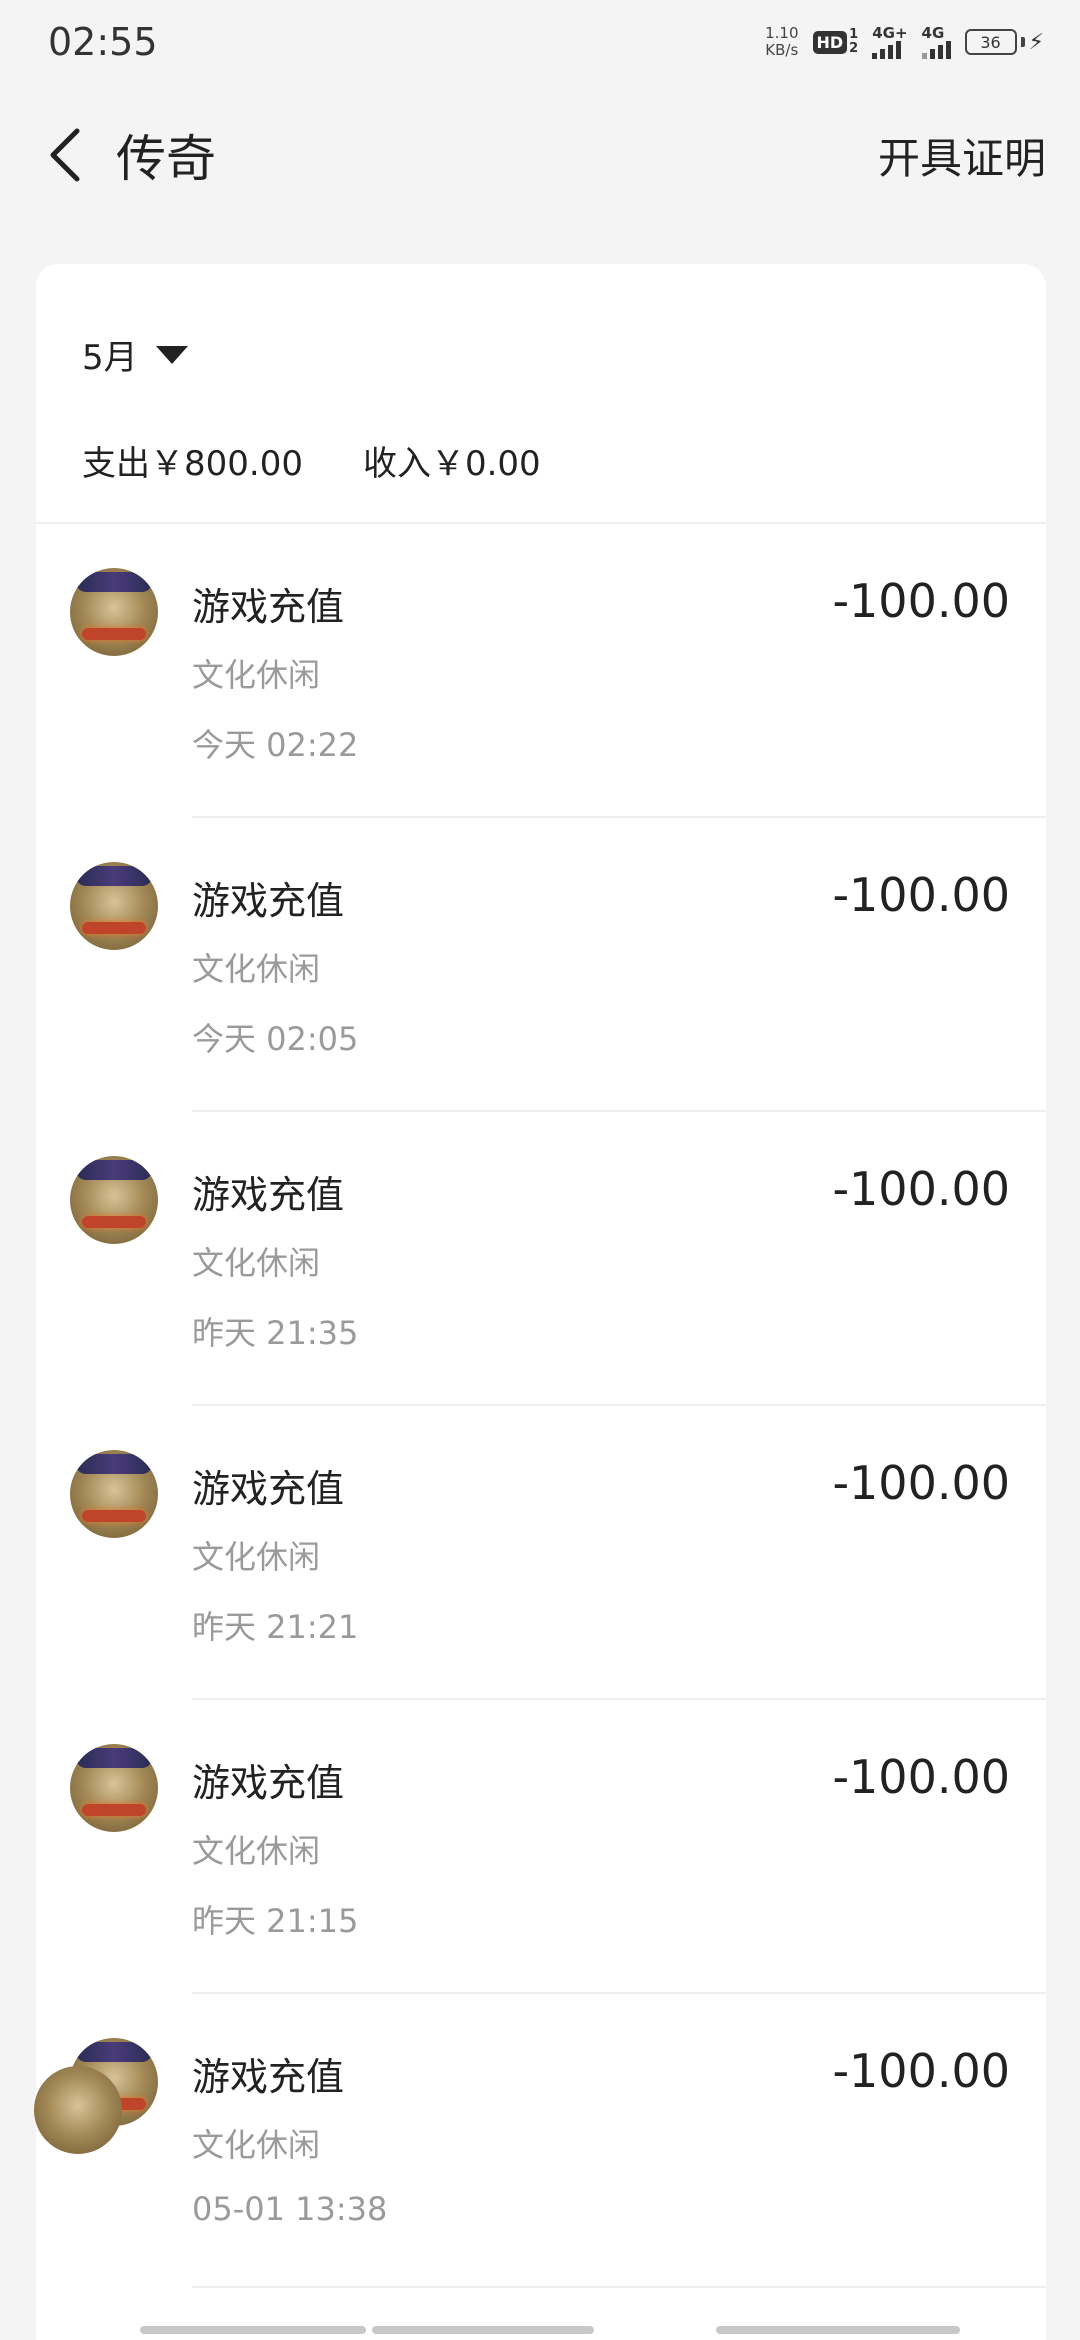  I want to click on sim2-signal-icon: 4G, so click(936, 41).